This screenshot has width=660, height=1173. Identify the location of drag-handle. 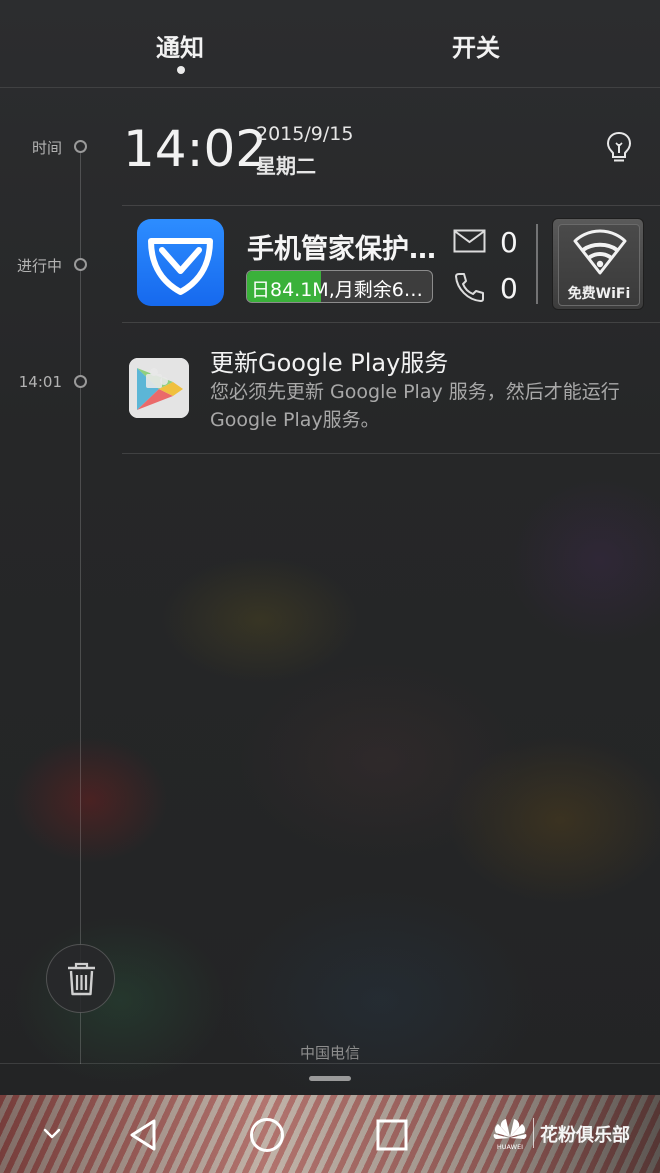
(330, 1078).